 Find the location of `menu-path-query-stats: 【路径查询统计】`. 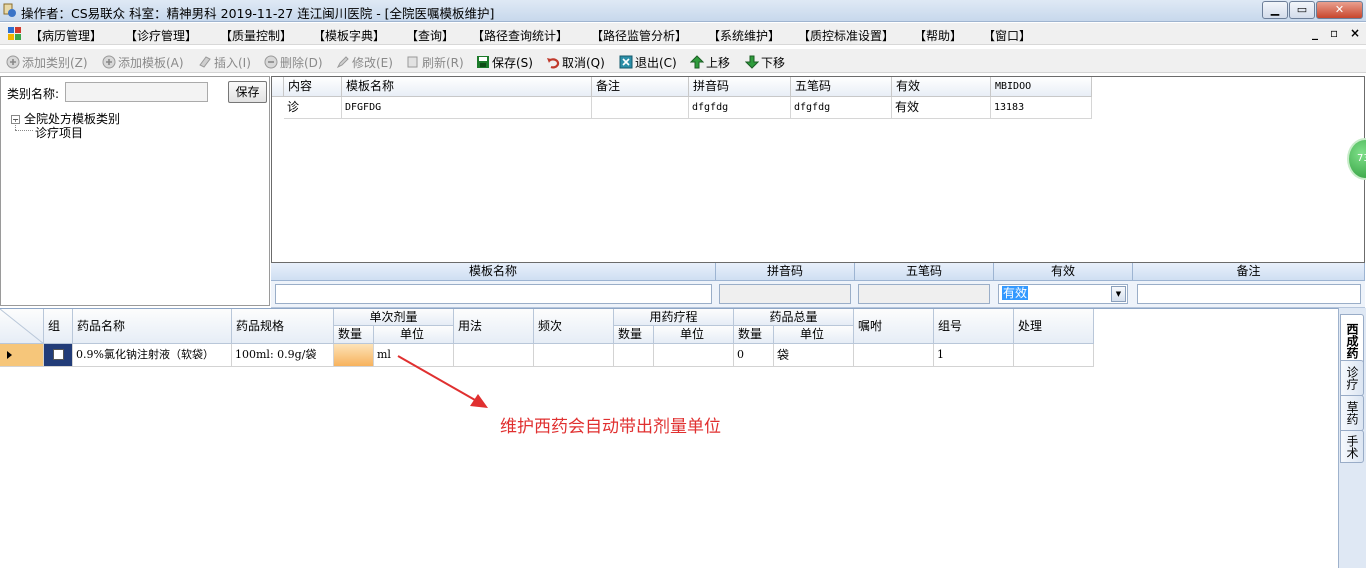

menu-path-query-stats: 【路径查询统计】 is located at coordinates (520, 35).